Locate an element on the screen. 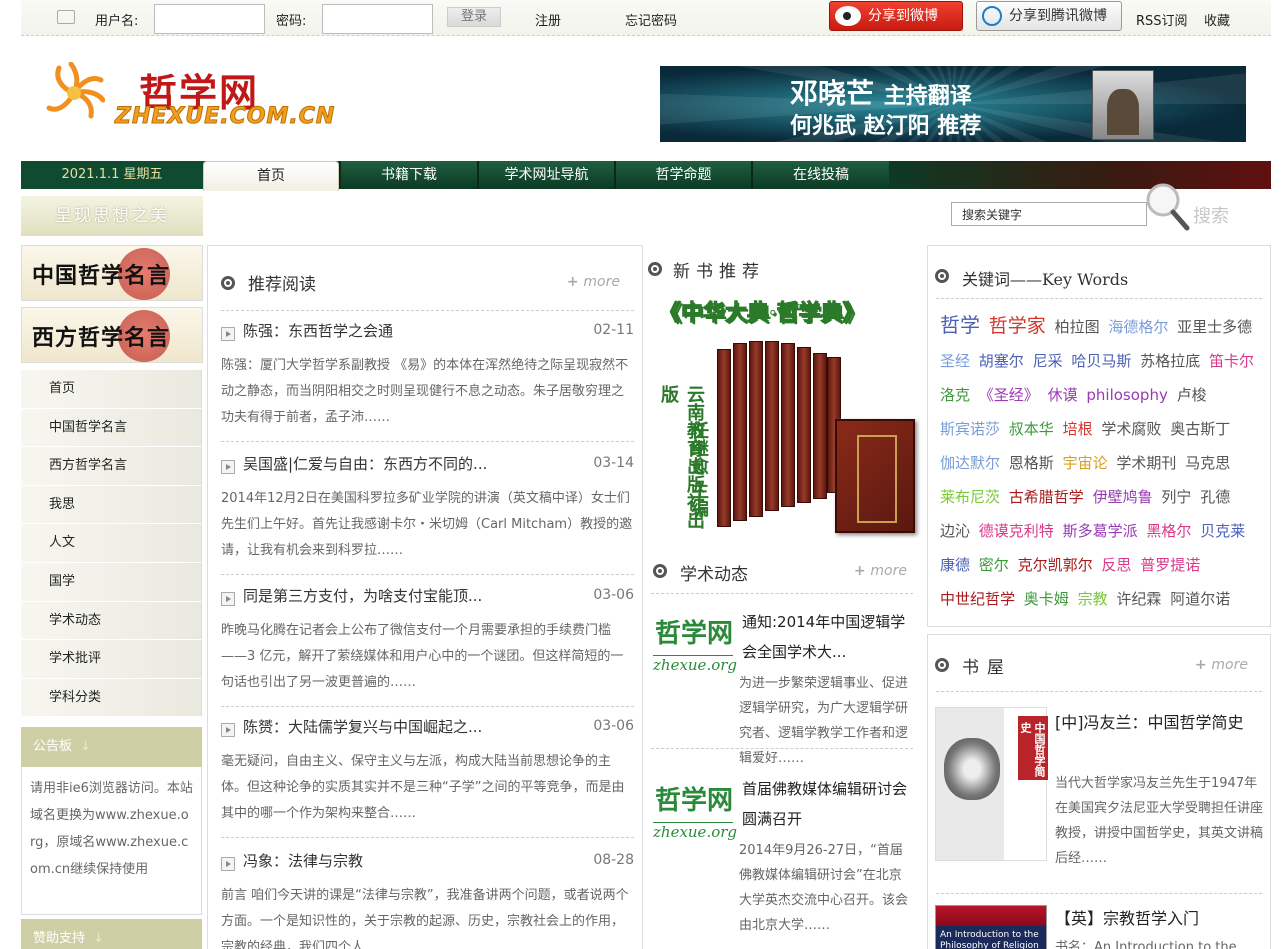  keyword-tag: 培根 is located at coordinates (1078, 429).